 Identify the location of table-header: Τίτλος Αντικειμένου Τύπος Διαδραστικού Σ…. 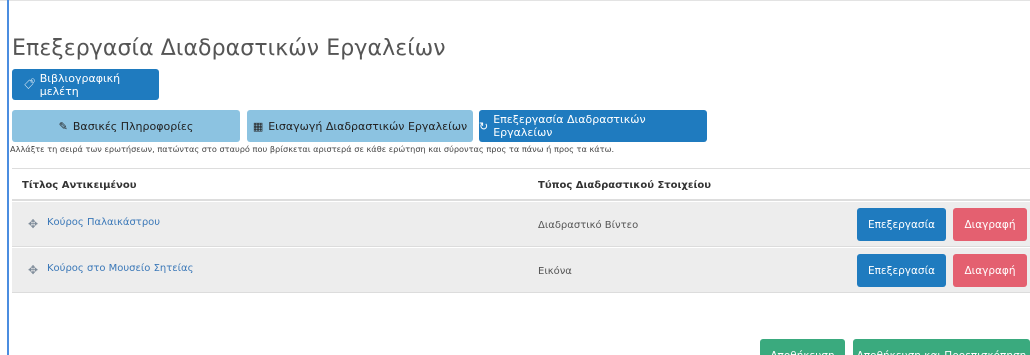
(521, 184).